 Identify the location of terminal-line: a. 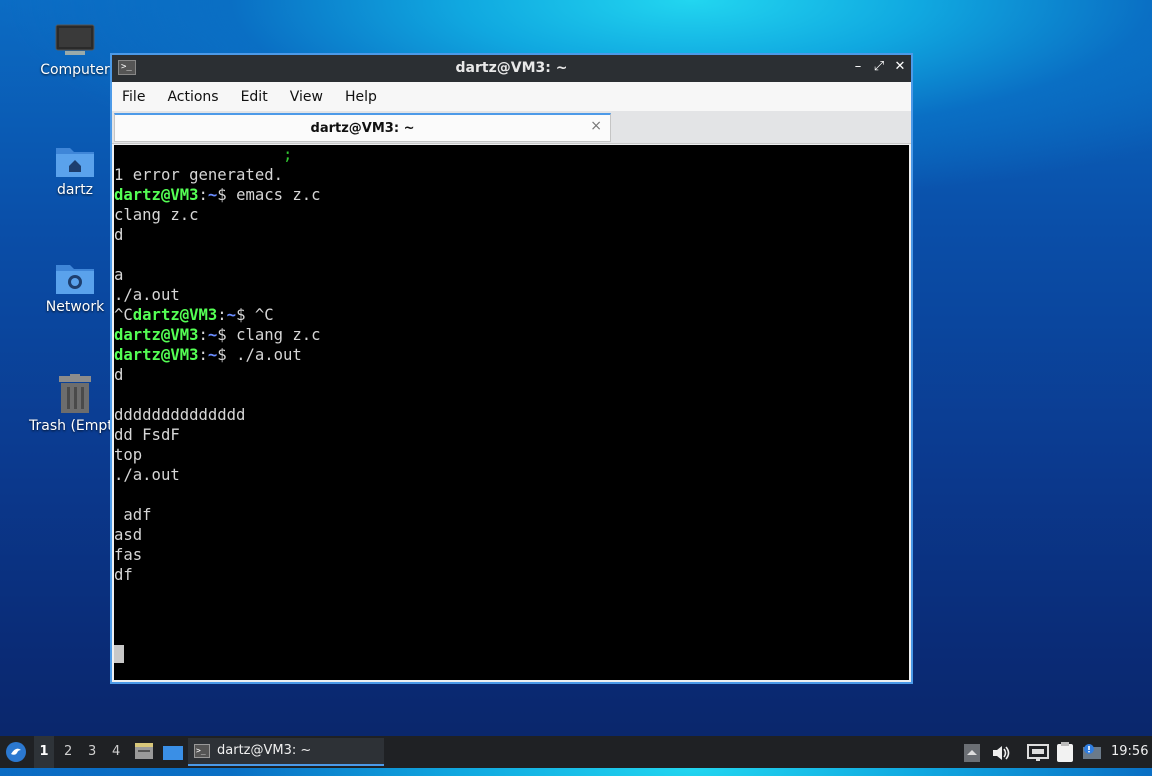
(119, 275).